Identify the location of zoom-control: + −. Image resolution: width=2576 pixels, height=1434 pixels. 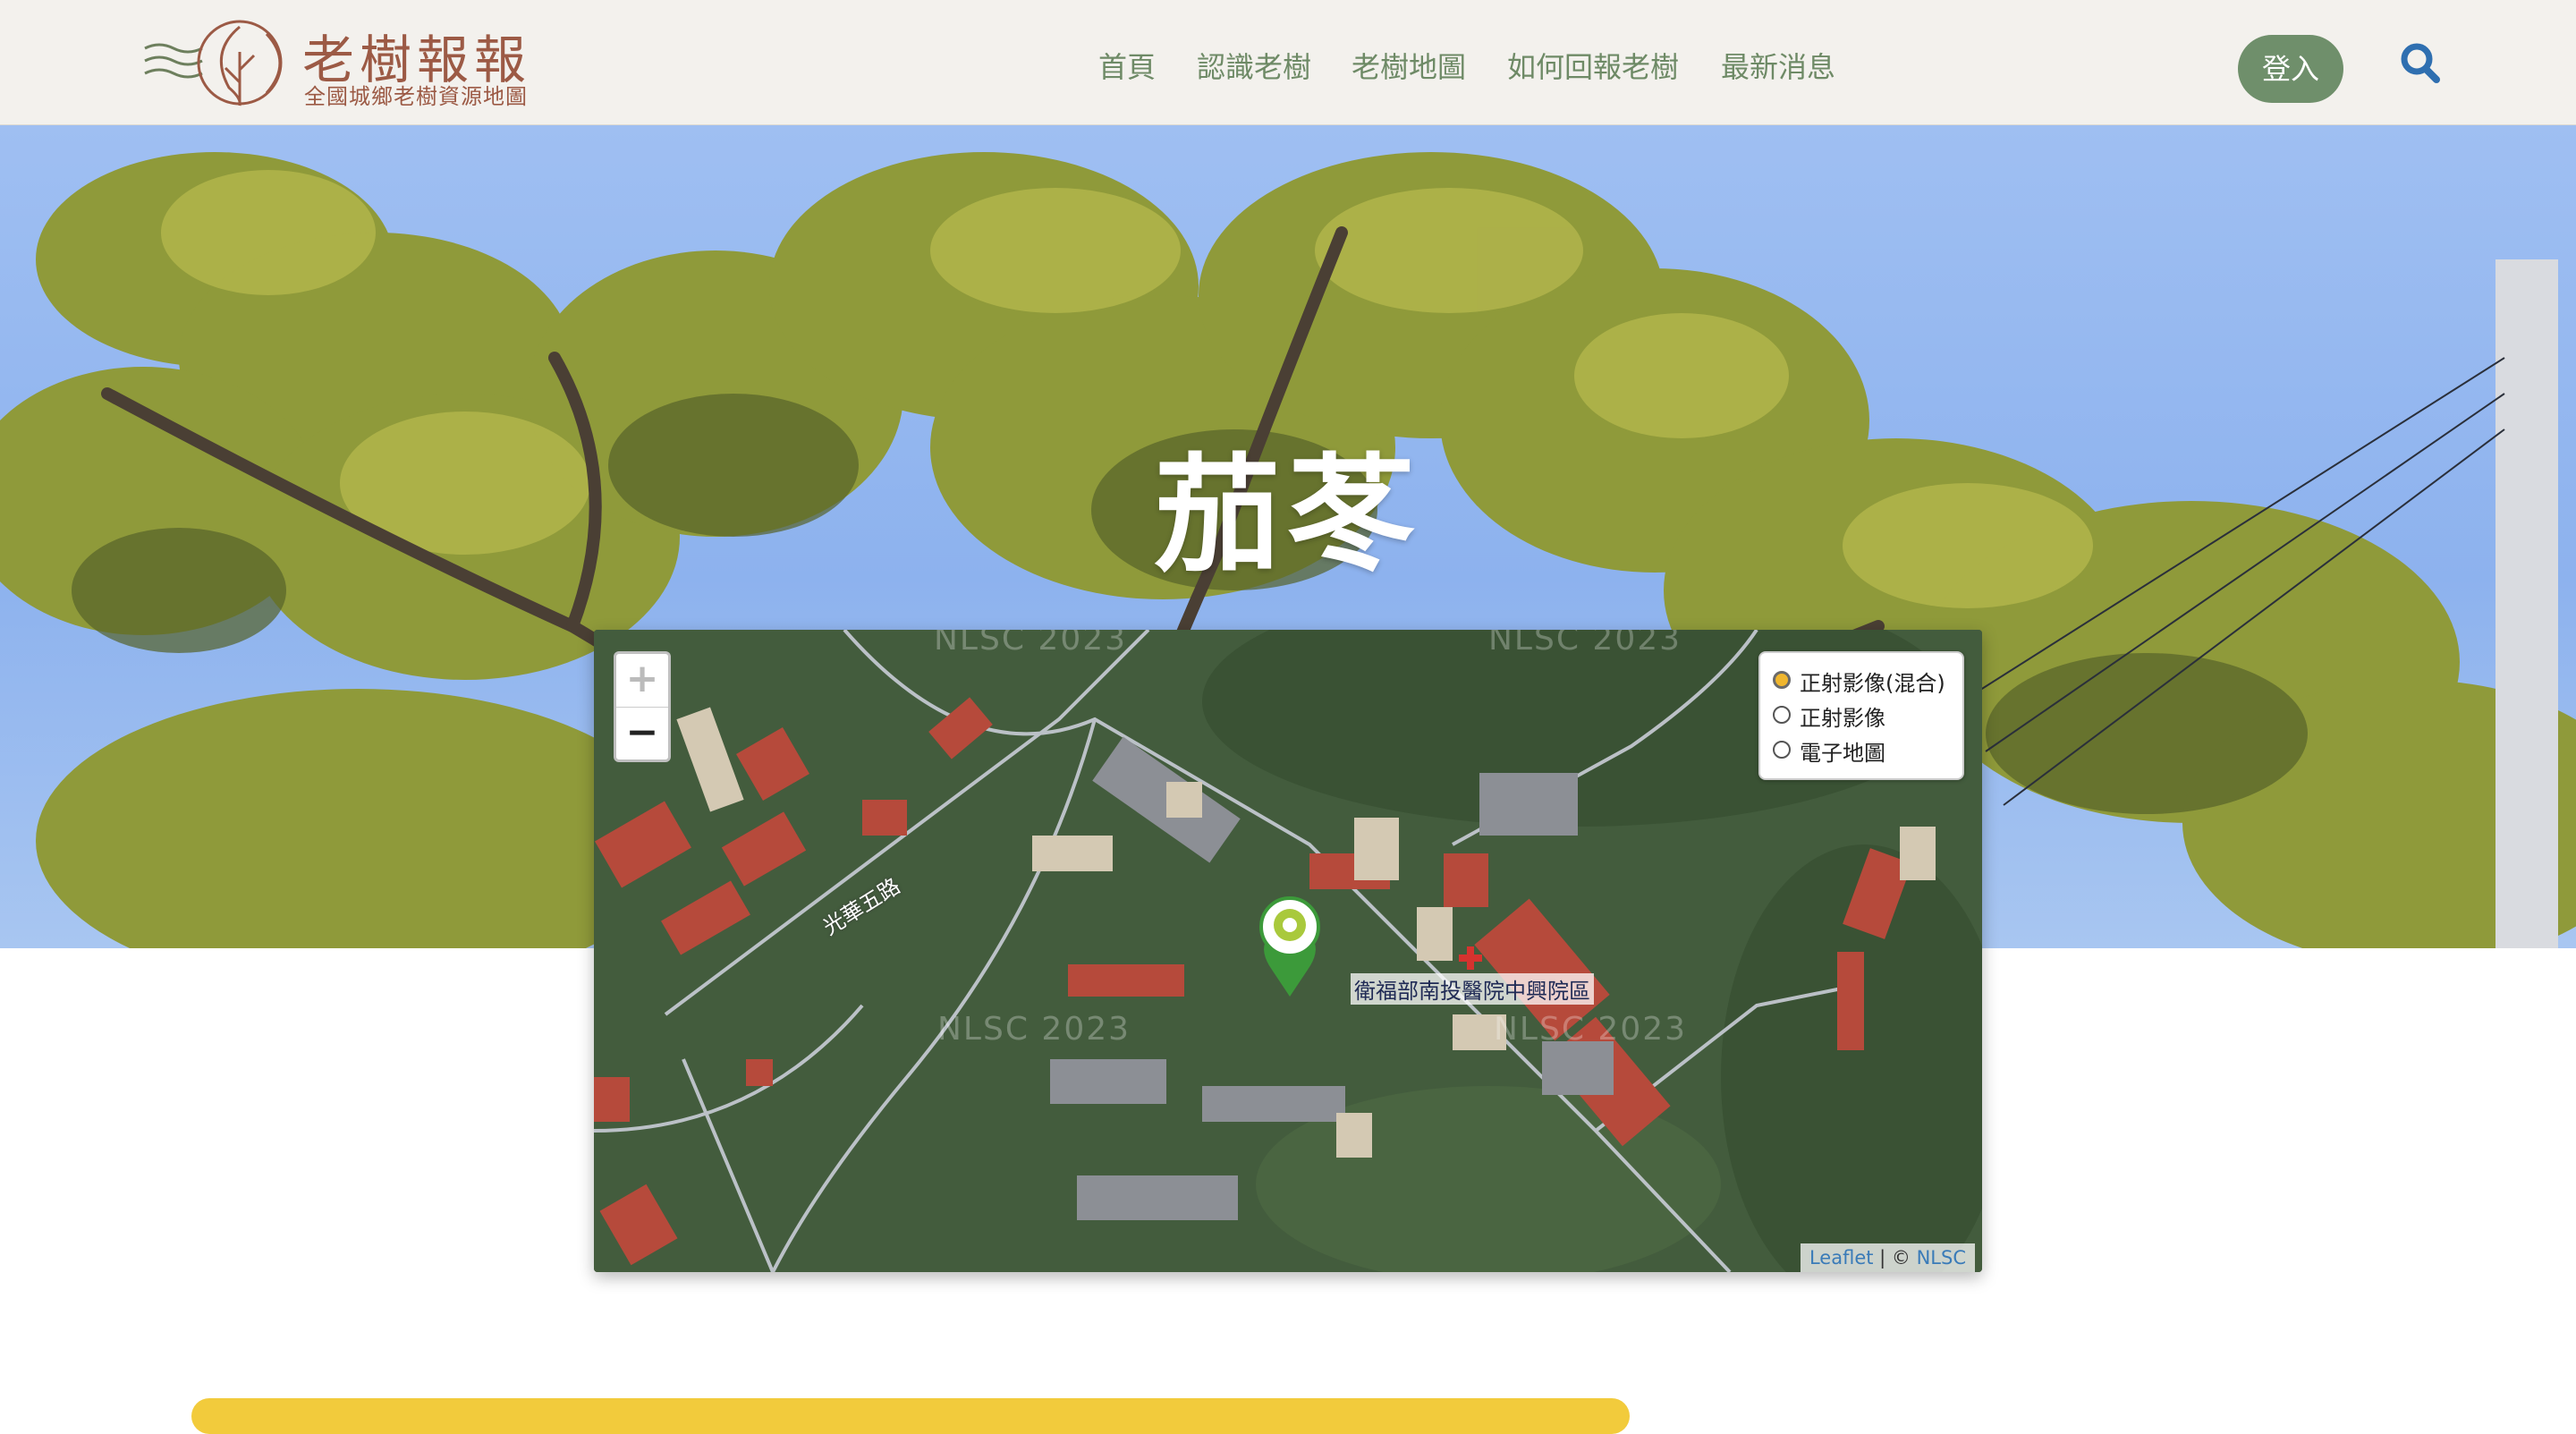
(642, 706).